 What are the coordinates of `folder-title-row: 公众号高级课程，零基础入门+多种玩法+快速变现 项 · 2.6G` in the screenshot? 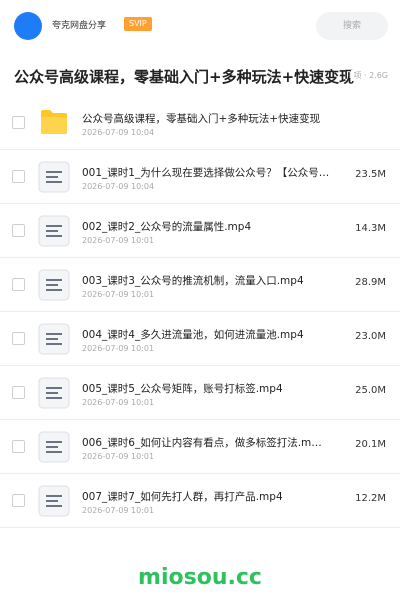 It's located at (200, 76).